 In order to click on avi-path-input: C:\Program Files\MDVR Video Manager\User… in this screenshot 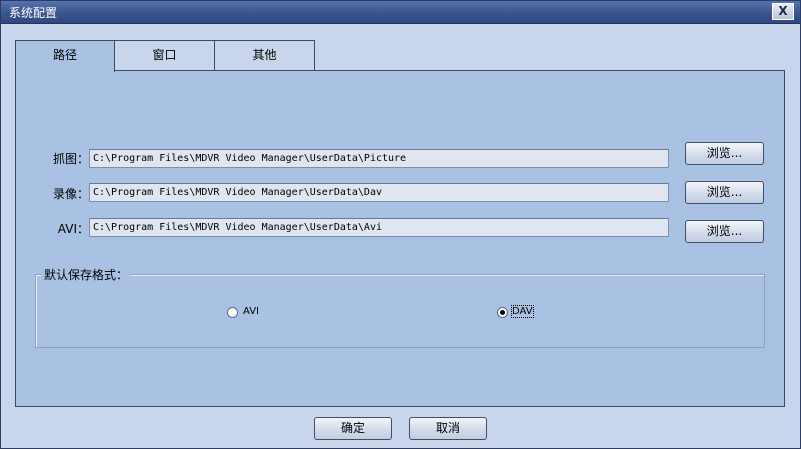, I will do `click(379, 227)`.